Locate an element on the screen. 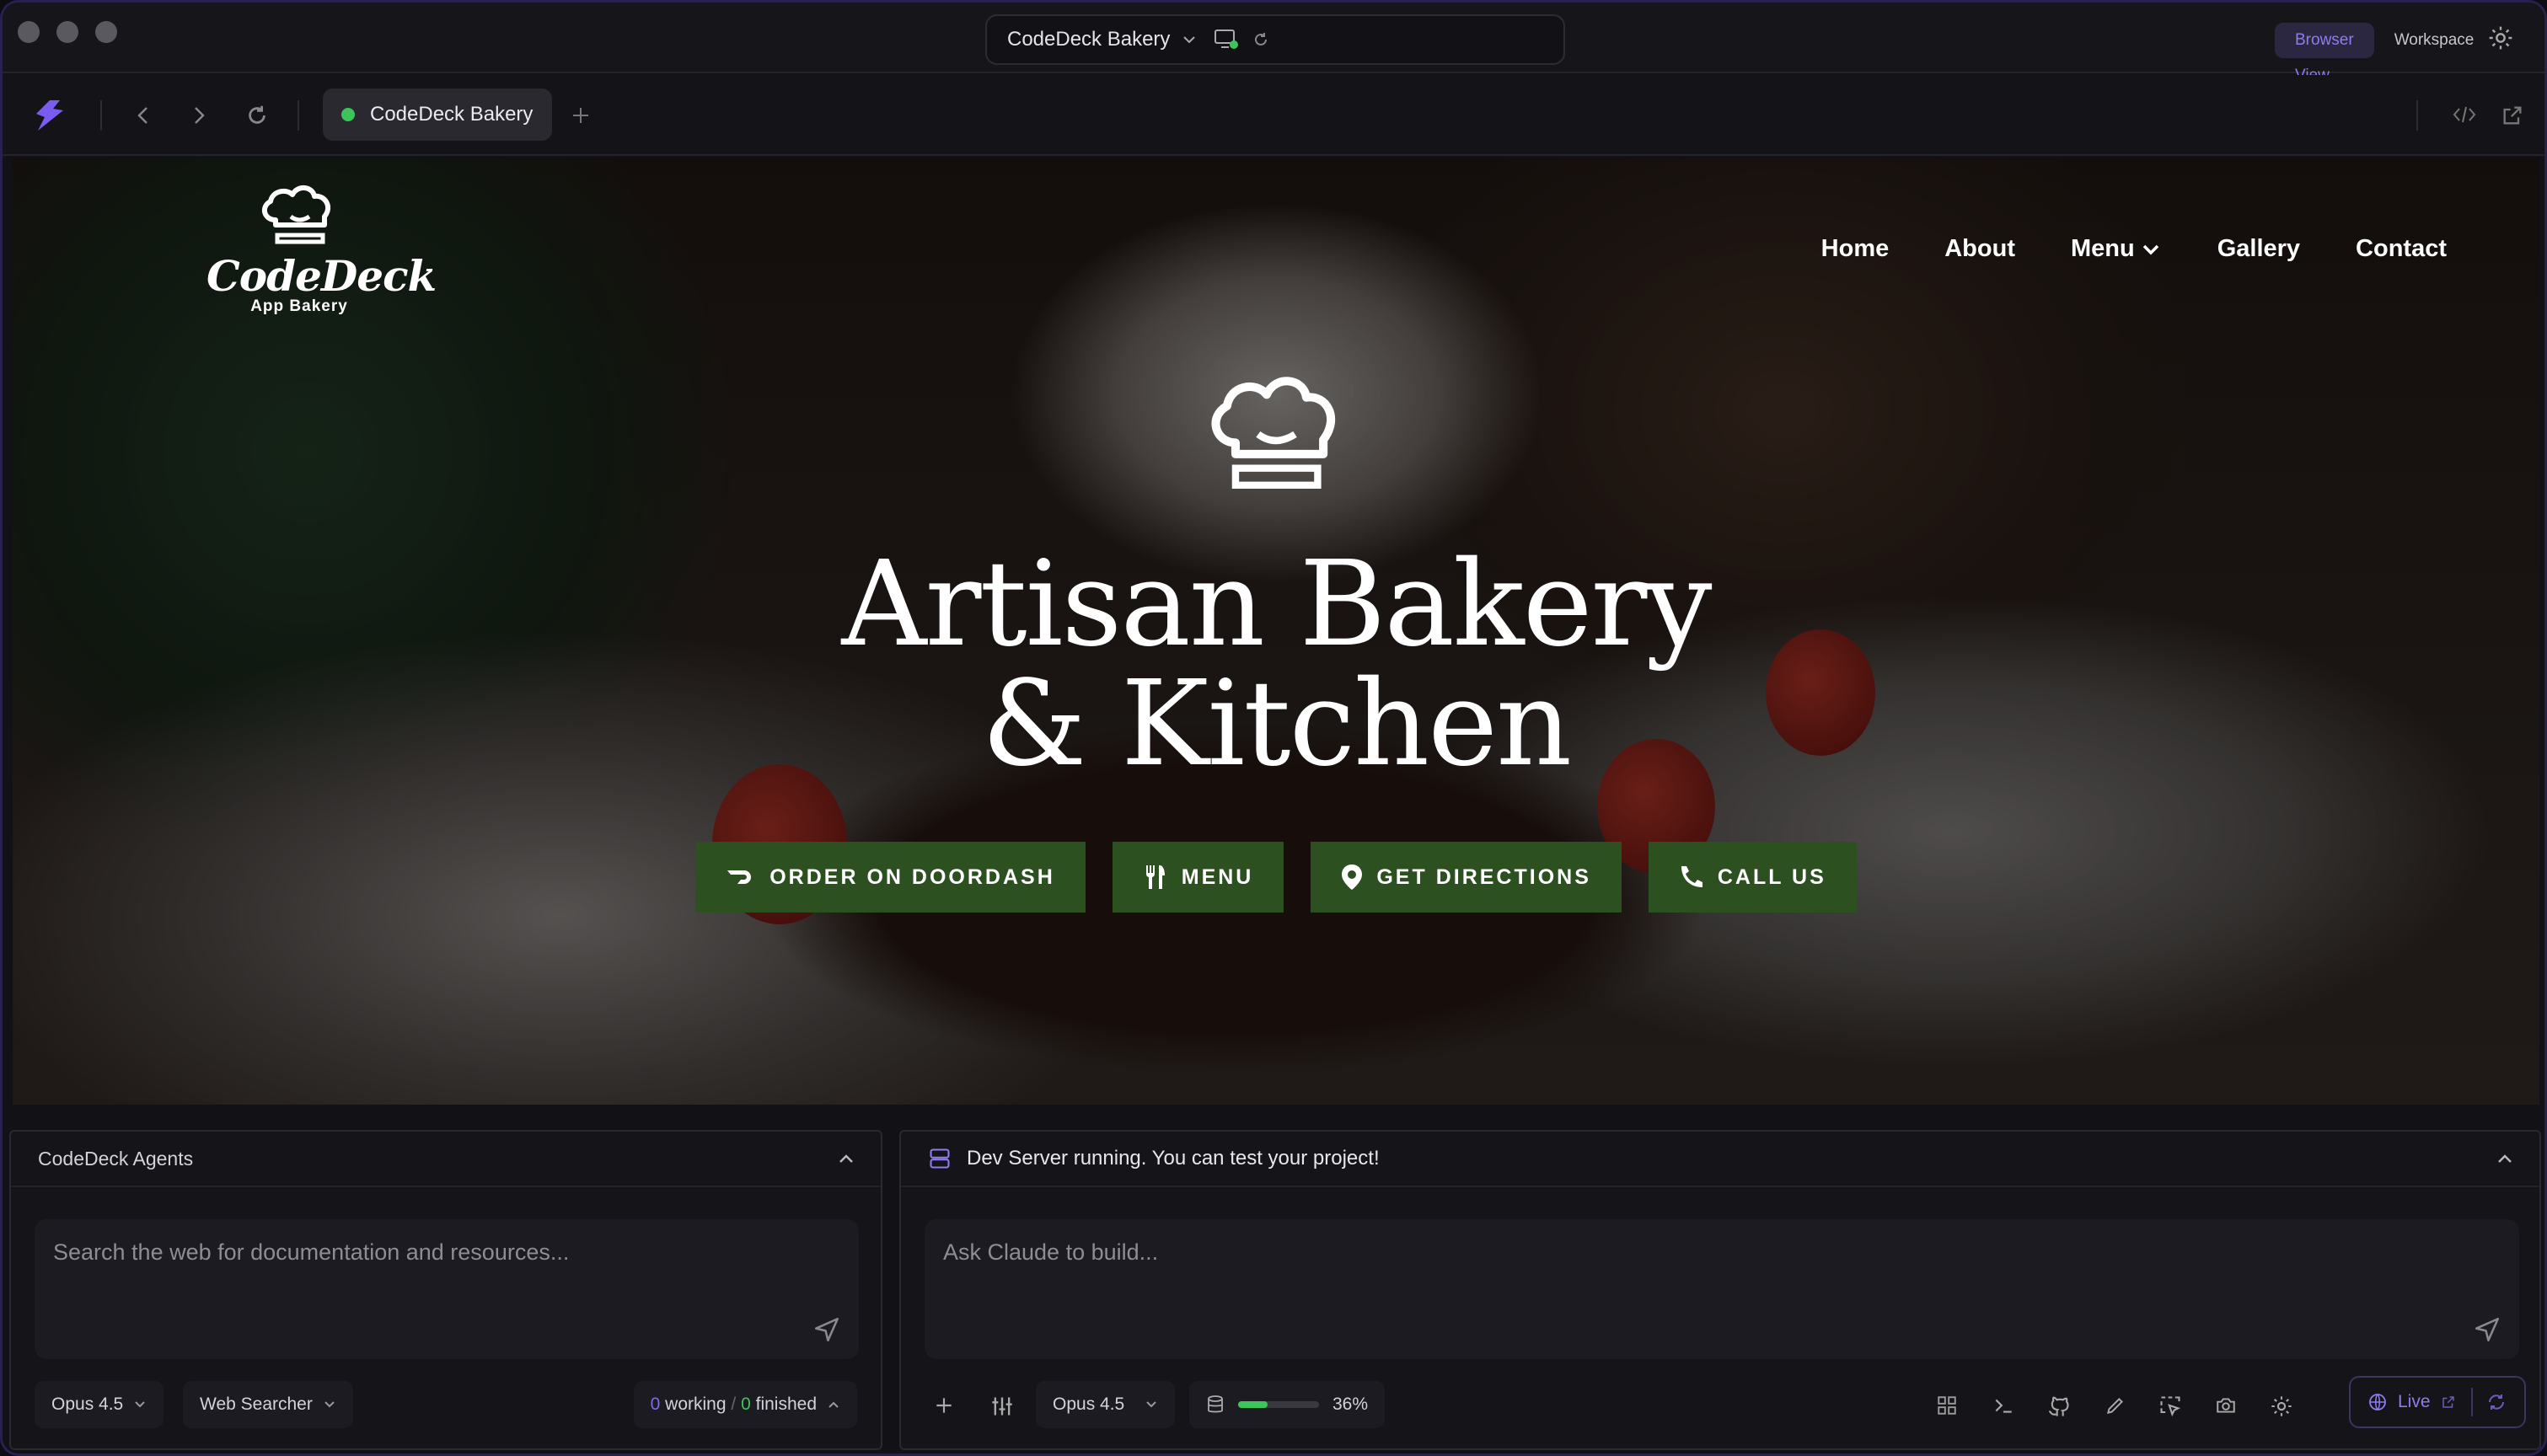 The height and width of the screenshot is (1456, 2547). back-icon is located at coordinates (143, 115).